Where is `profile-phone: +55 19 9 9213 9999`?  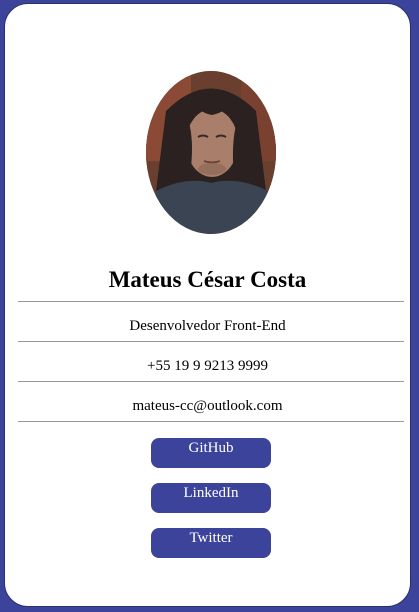 profile-phone: +55 19 9 9213 9999 is located at coordinates (207, 366).